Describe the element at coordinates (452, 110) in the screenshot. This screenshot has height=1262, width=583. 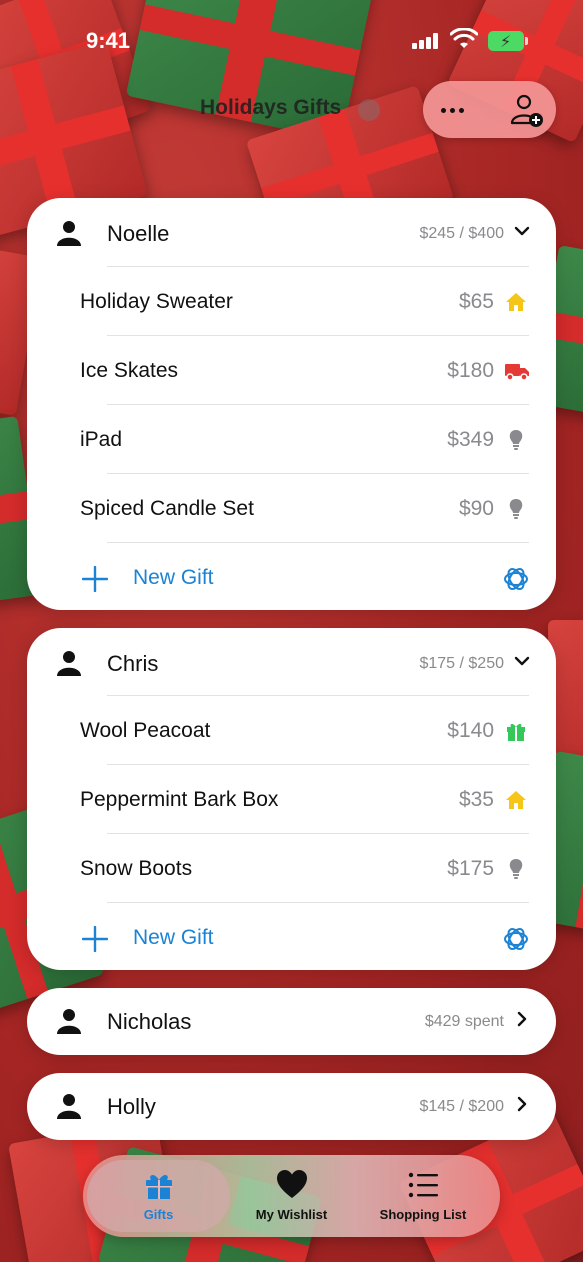
I see `more-options-button` at that location.